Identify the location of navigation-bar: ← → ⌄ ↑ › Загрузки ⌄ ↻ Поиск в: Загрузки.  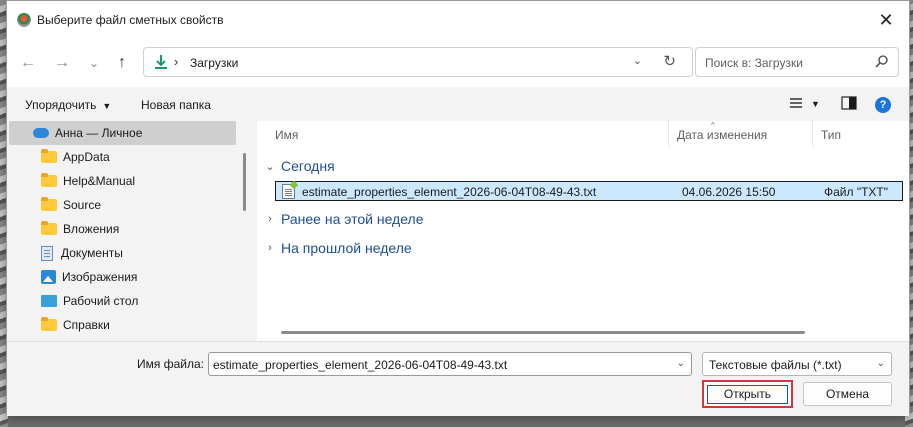
(458, 63).